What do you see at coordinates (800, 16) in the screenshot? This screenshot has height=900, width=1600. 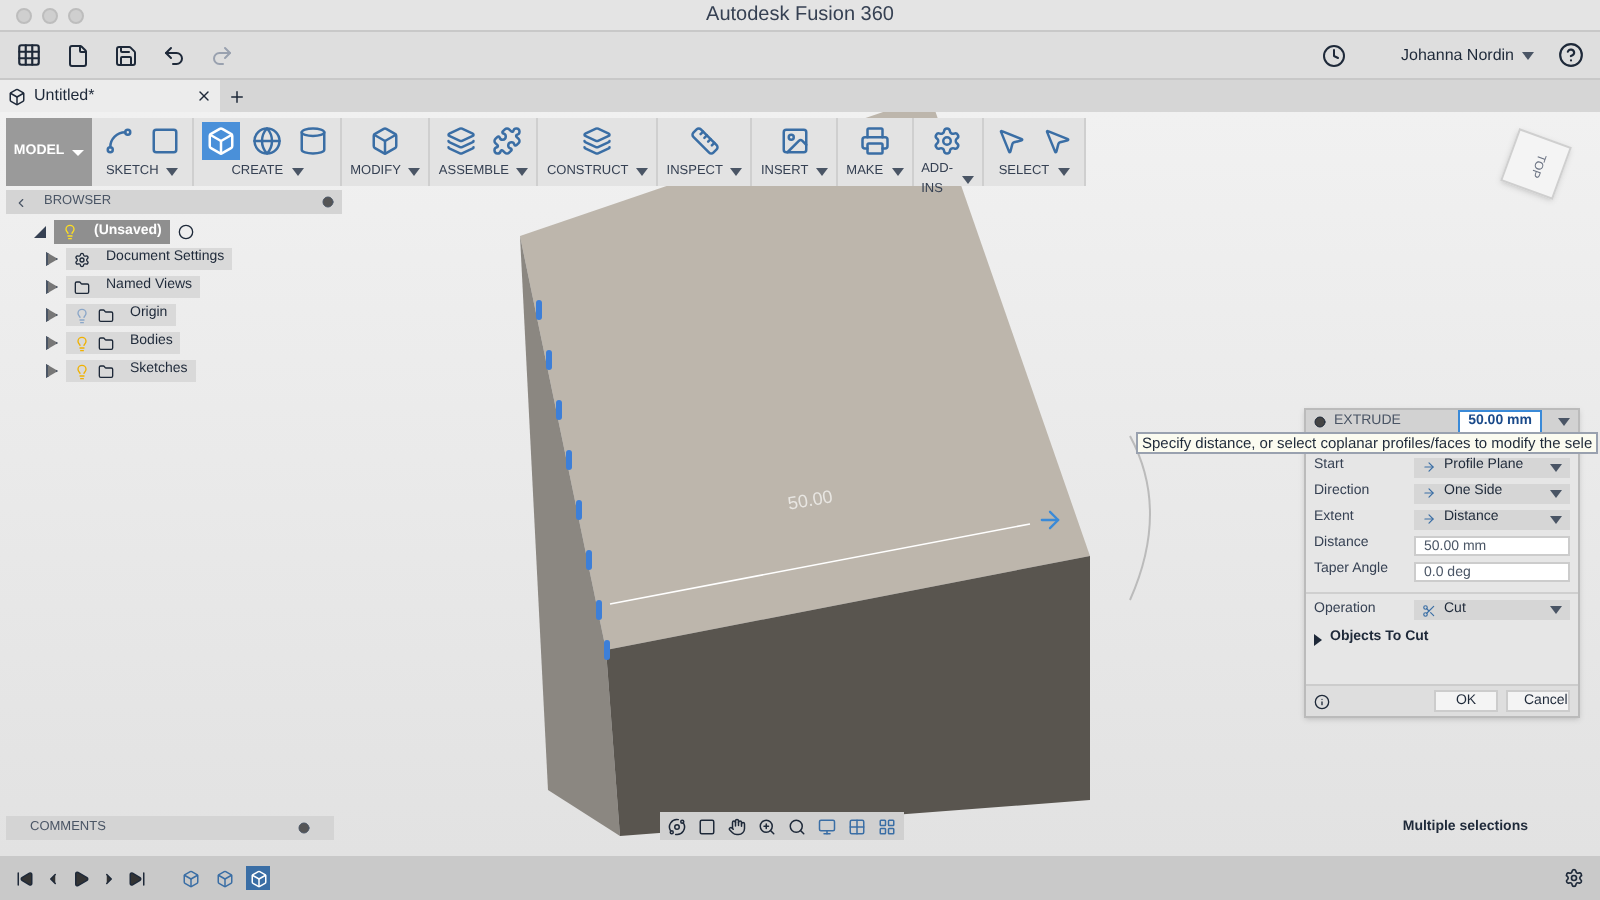 I see `window-title: Autodesk Fusion 360` at bounding box center [800, 16].